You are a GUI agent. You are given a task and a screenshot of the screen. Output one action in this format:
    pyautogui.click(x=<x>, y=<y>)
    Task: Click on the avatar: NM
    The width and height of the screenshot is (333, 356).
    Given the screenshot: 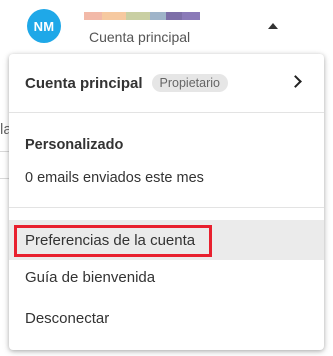 What is the action you would take?
    pyautogui.click(x=44, y=26)
    